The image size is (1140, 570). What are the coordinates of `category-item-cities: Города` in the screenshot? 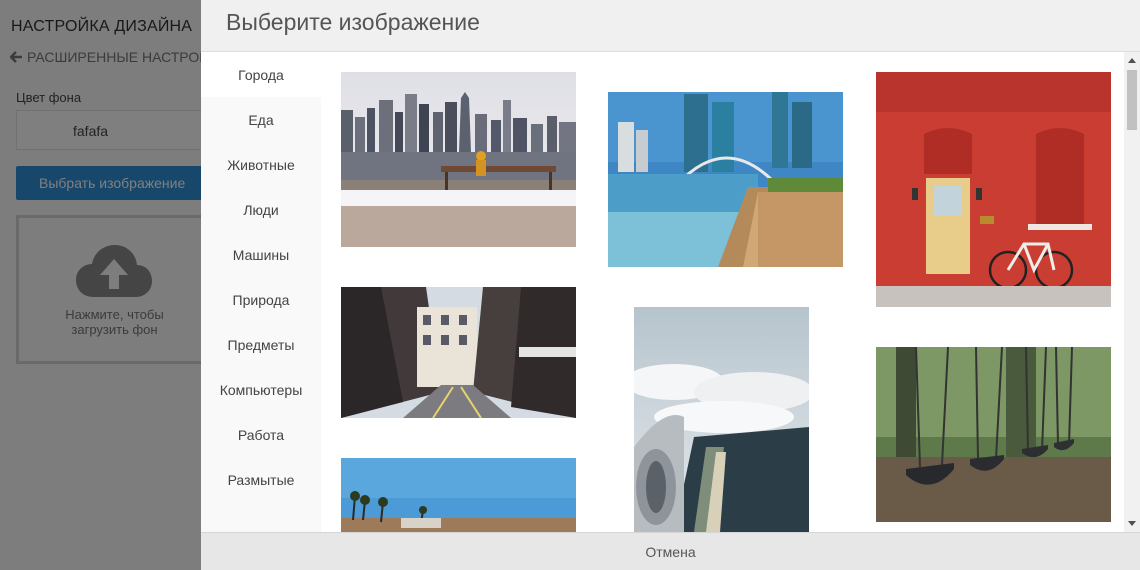 It's located at (261, 74).